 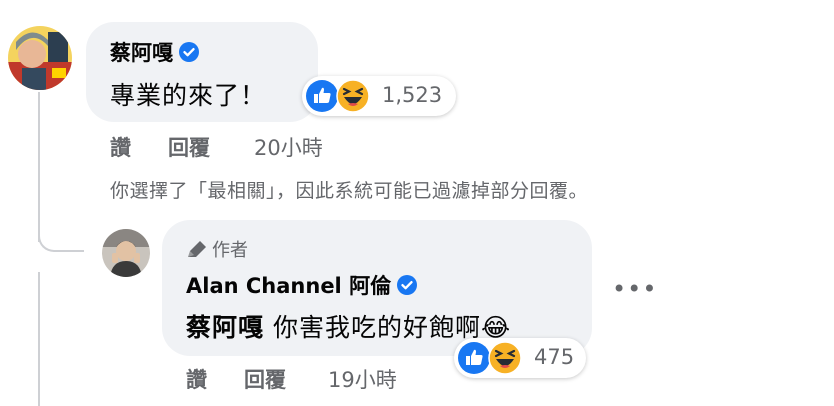 I want to click on thread-line, so click(x=39, y=167).